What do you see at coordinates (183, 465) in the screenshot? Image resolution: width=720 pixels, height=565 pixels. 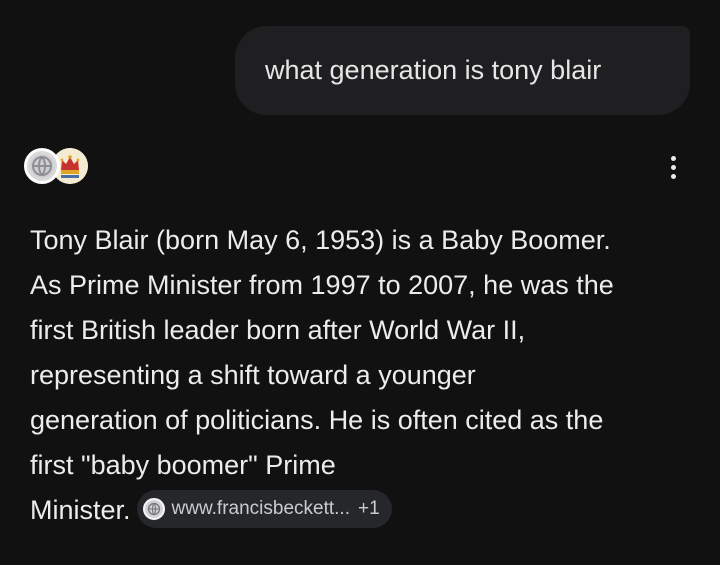 I see `response-line: first "baby boomer" Prime` at bounding box center [183, 465].